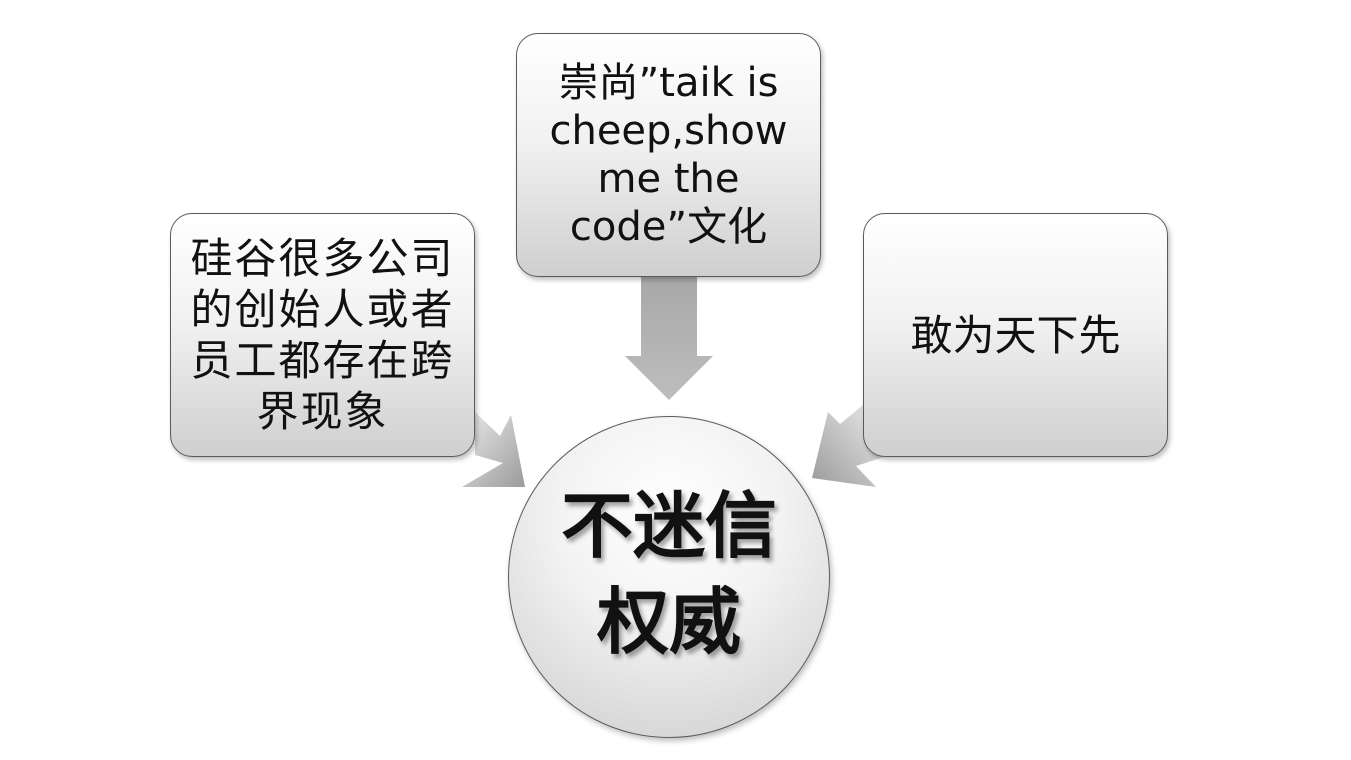 Image resolution: width=1351 pixels, height=760 pixels. What do you see at coordinates (668, 574) in the screenshot?
I see `center-text: 不迷信权威` at bounding box center [668, 574].